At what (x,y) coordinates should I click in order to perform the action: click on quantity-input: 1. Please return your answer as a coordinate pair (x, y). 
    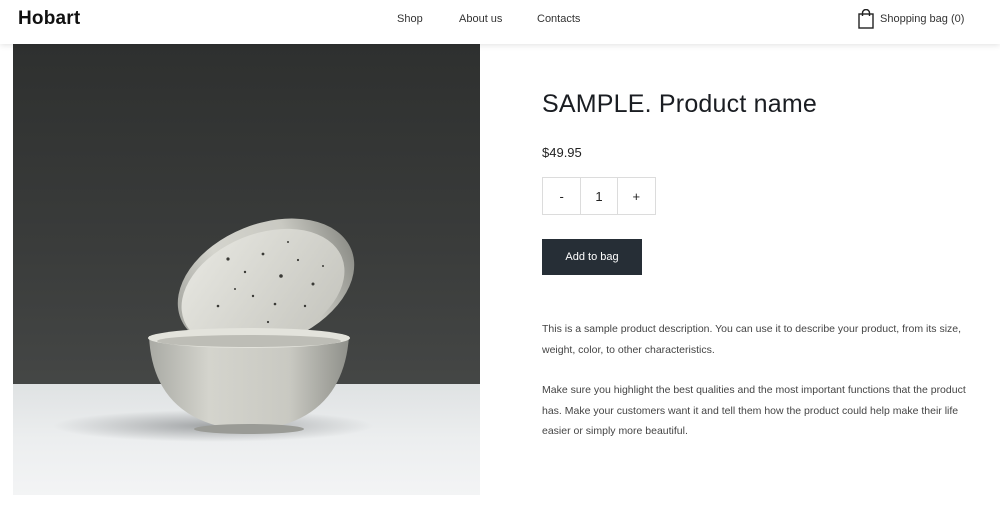
    Looking at the image, I should click on (599, 196).